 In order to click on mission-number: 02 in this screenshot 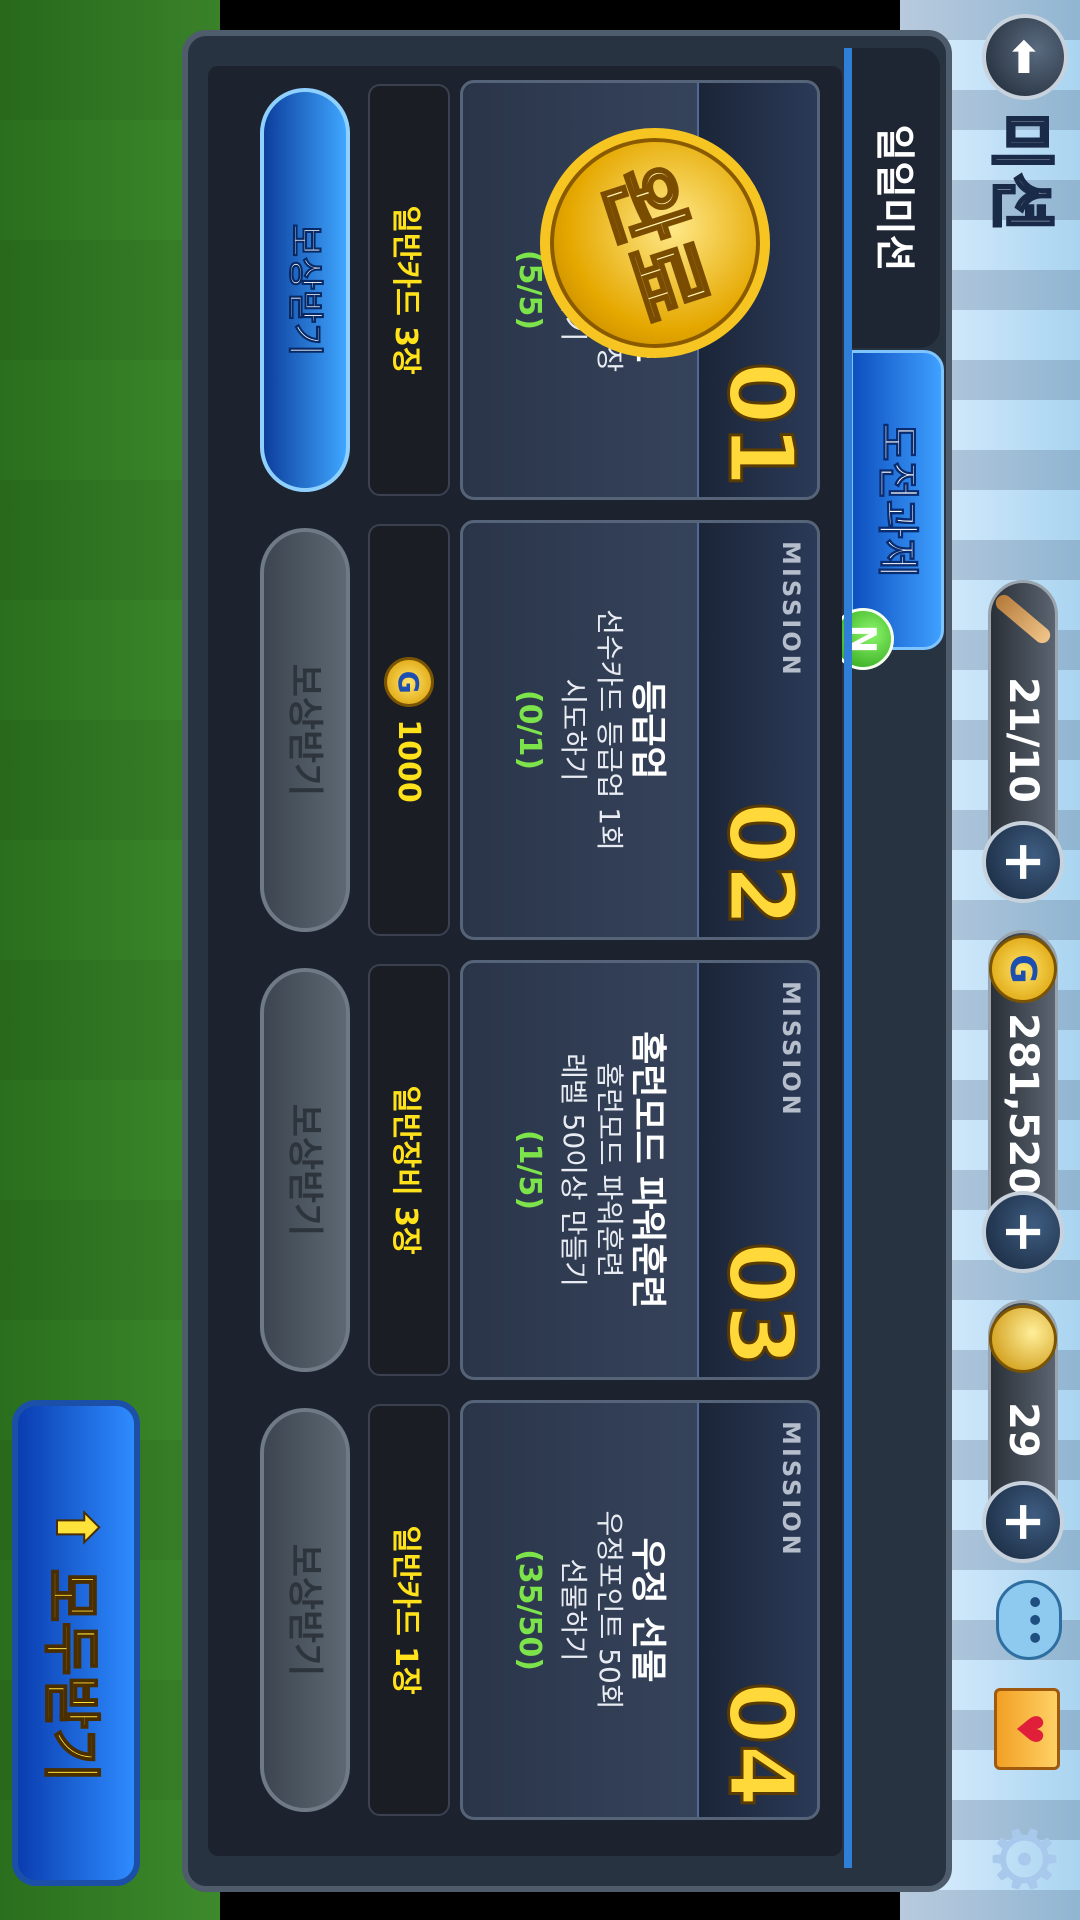, I will do `click(761, 864)`.